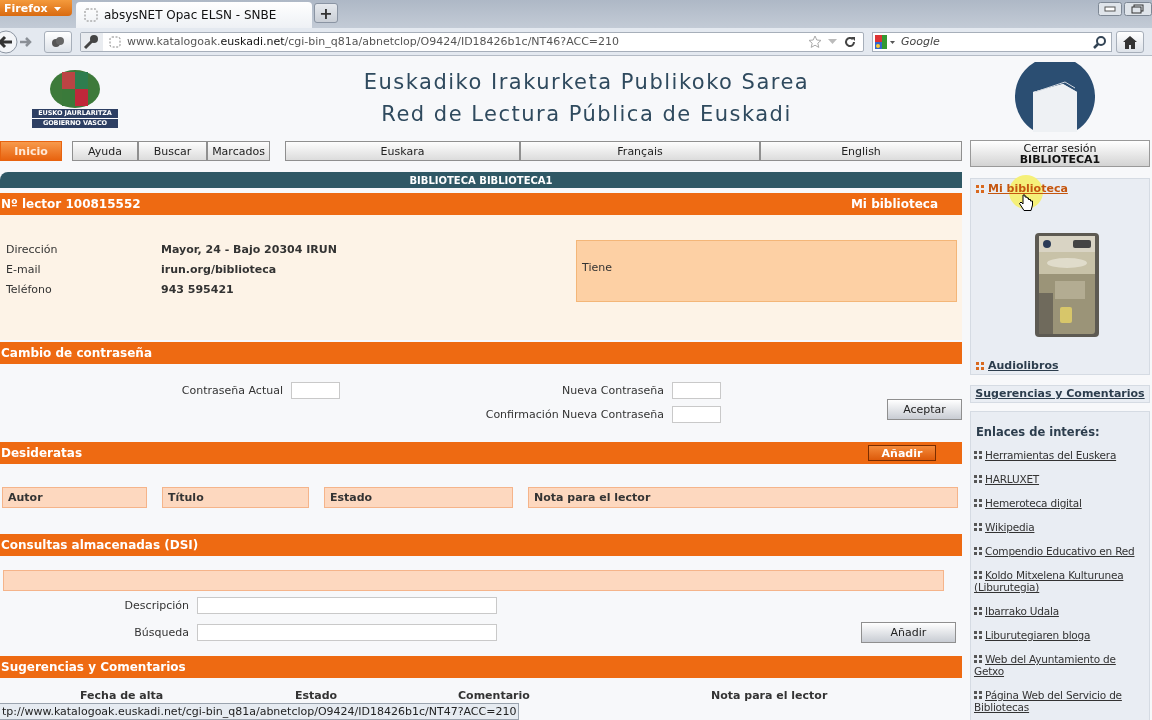  I want to click on reload-icon, so click(850, 41).